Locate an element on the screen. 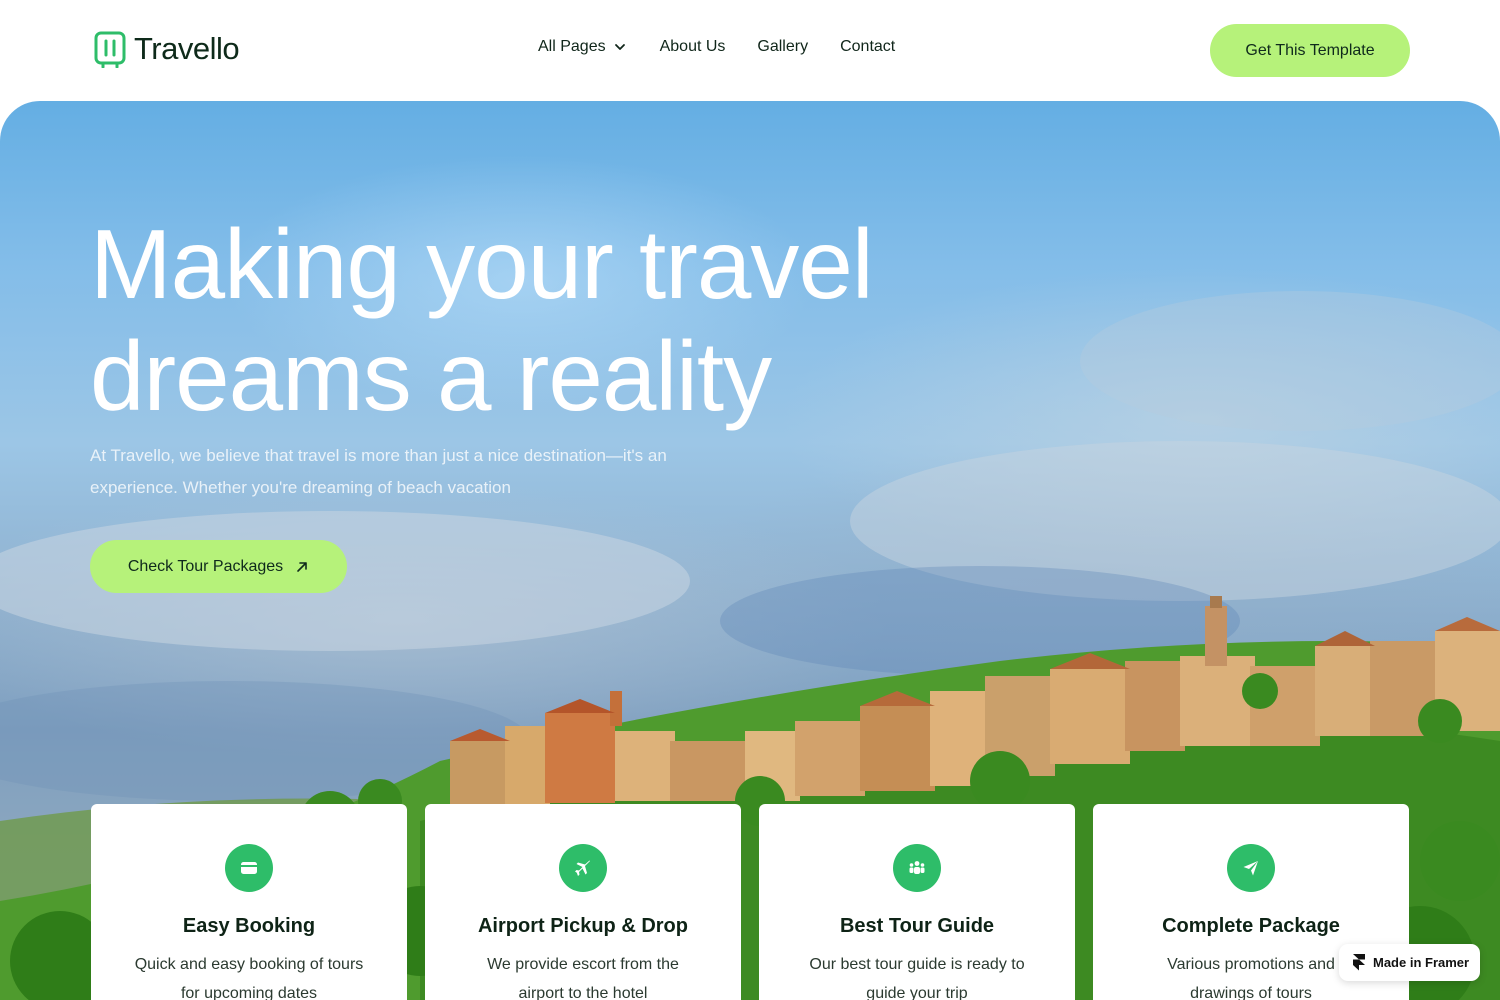 The width and height of the screenshot is (1500, 1000). cta-label: Check Tour Packages is located at coordinates (205, 566).